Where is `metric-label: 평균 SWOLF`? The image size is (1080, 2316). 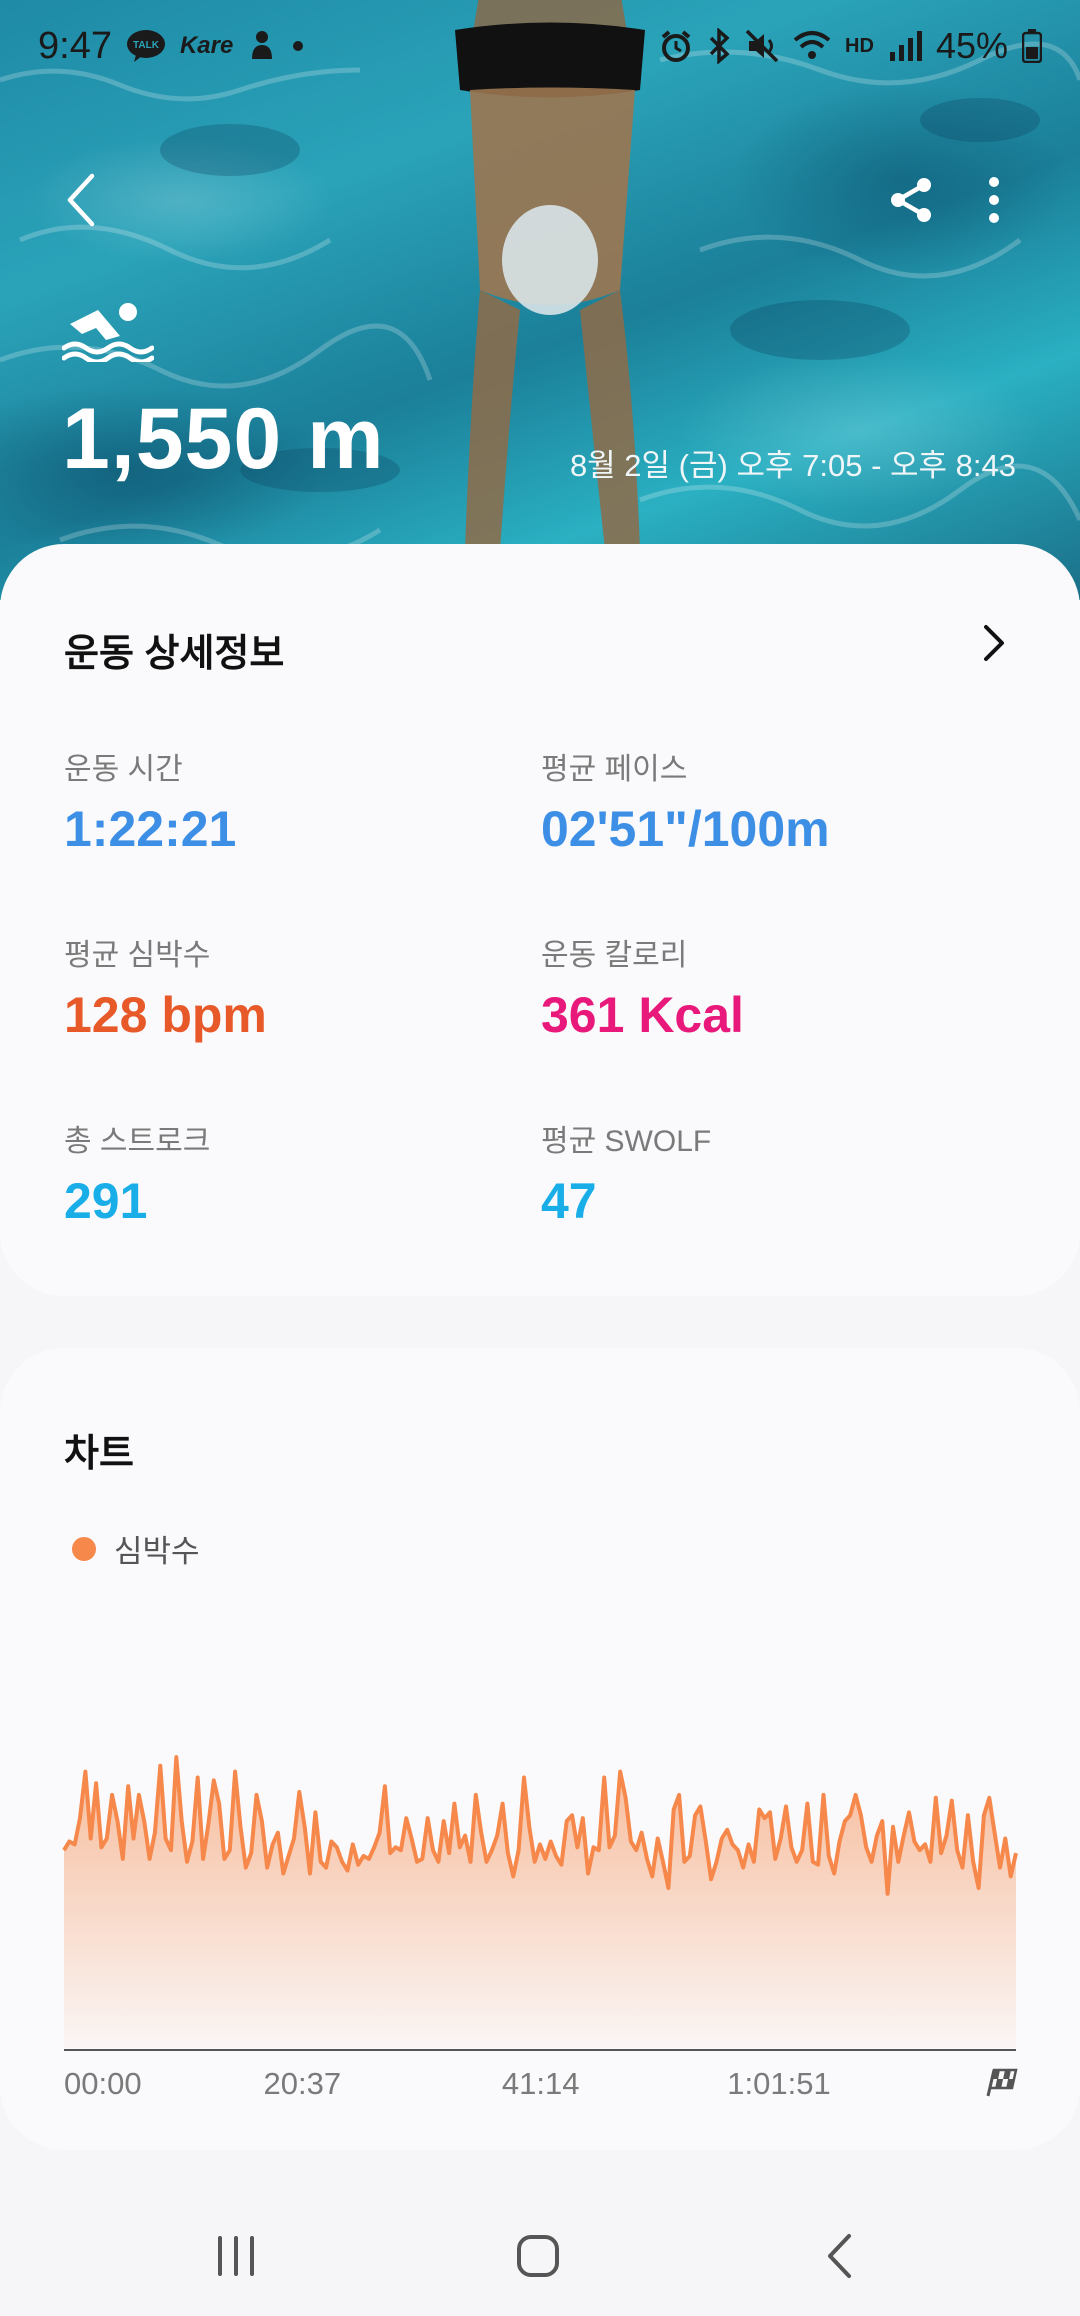 metric-label: 평균 SWOLF is located at coordinates (626, 1141).